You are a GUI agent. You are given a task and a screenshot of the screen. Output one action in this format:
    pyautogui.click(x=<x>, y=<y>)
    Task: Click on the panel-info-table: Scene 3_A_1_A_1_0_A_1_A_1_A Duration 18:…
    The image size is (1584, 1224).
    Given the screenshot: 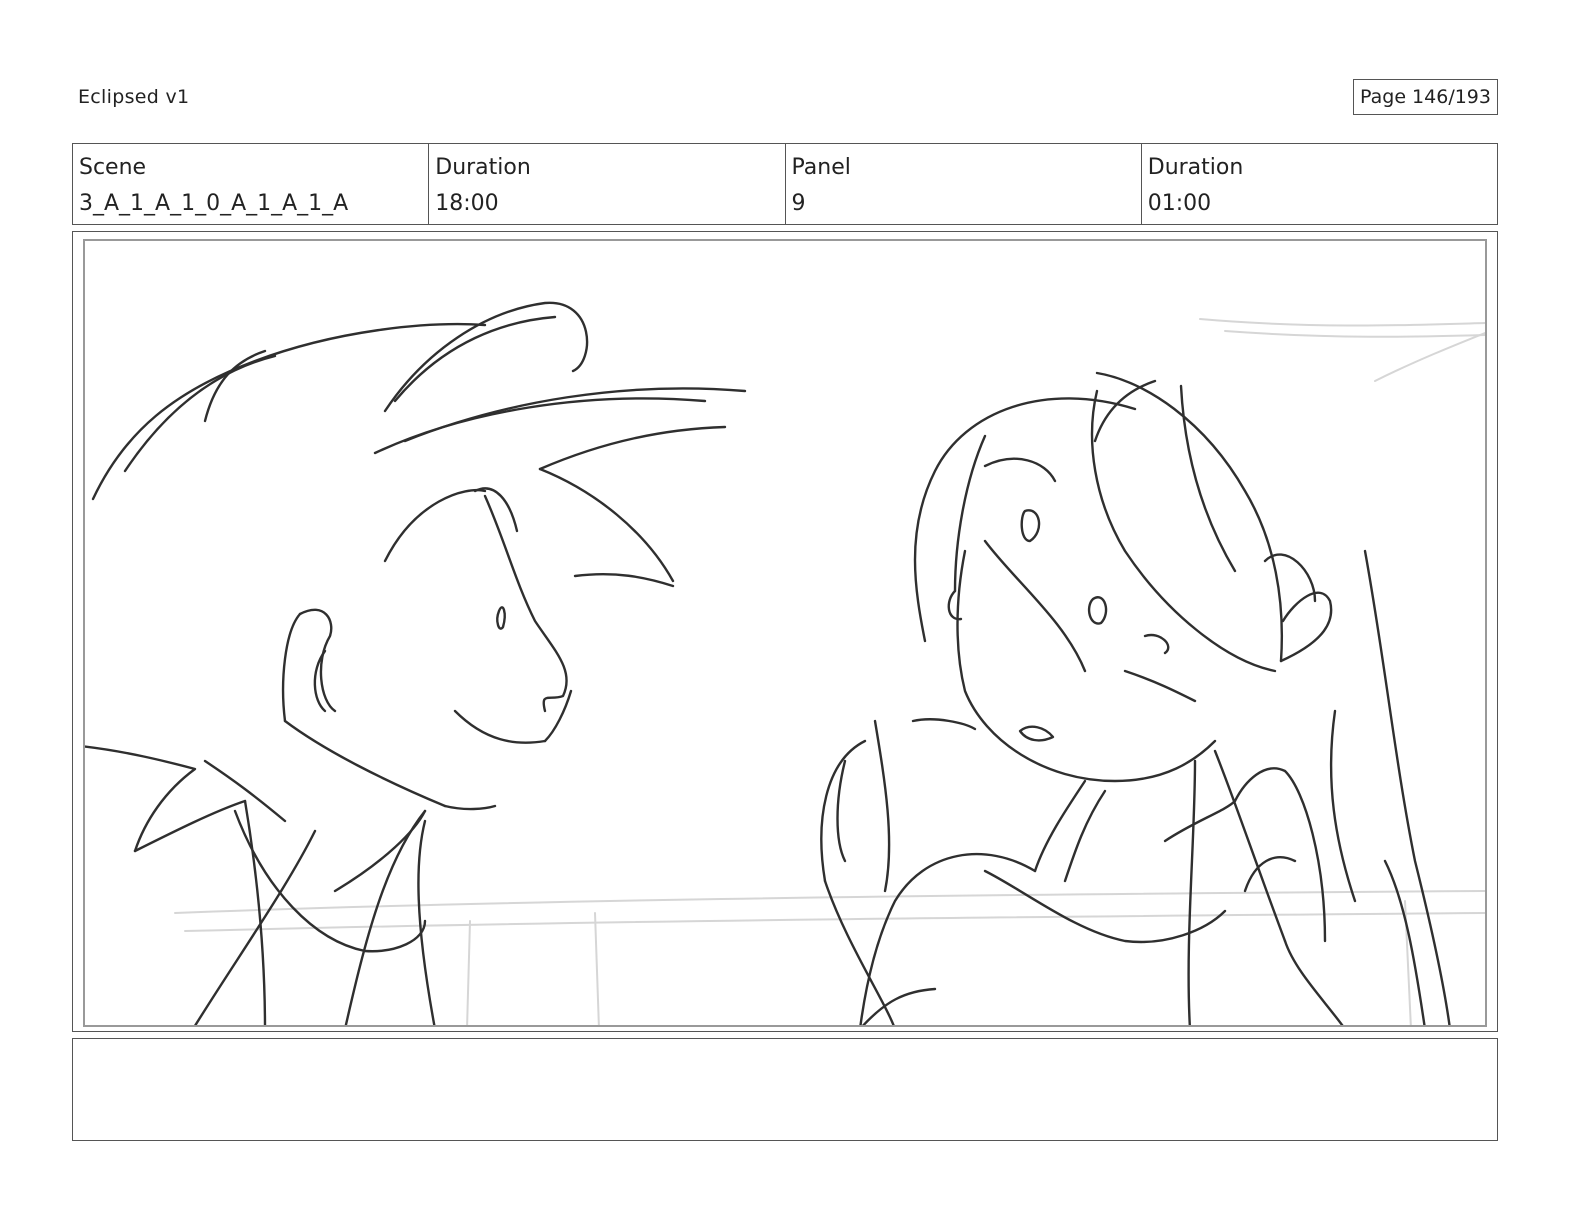 What is the action you would take?
    pyautogui.click(x=785, y=184)
    